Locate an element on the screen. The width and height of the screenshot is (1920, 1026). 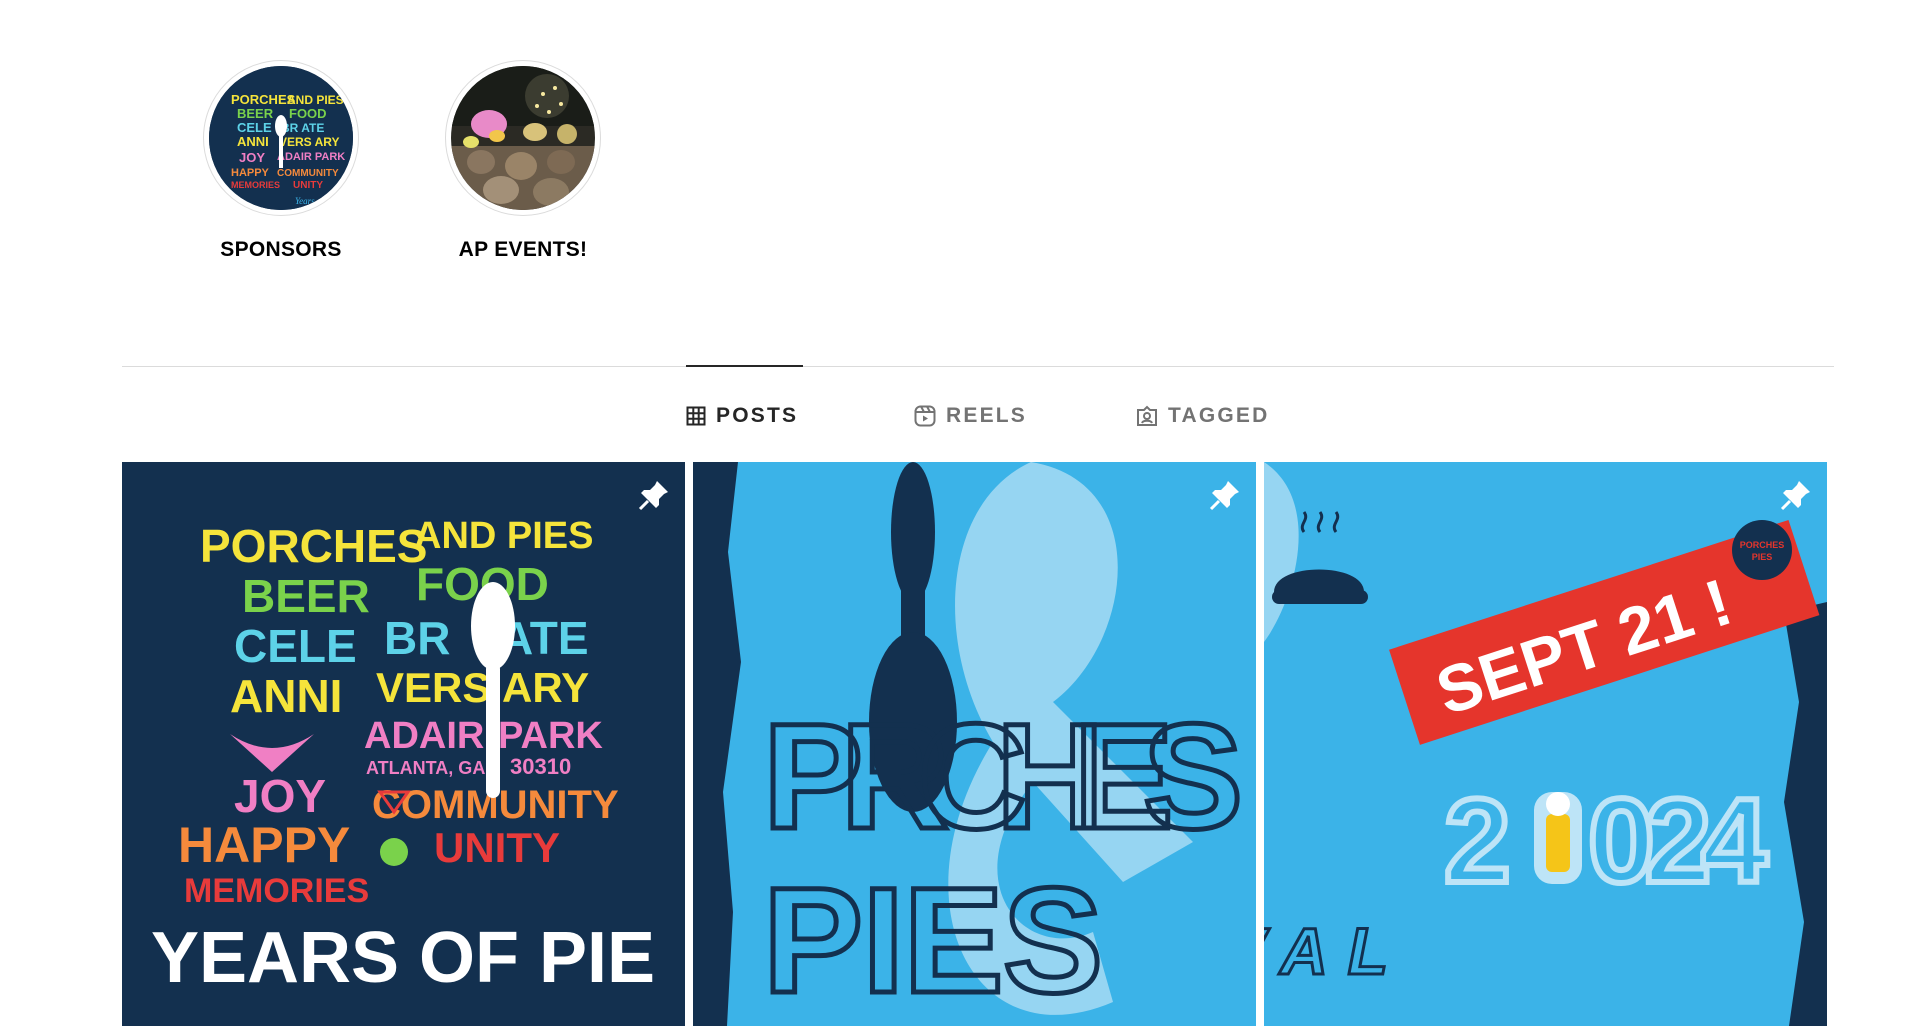
highlight-cover-ring is located at coordinates (523, 138).